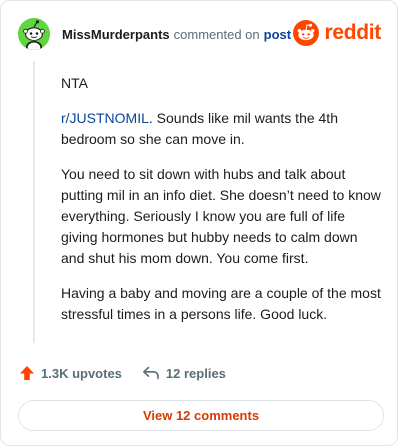 This screenshot has height=448, width=400. Describe the element at coordinates (34, 202) in the screenshot. I see `thread-line` at that location.